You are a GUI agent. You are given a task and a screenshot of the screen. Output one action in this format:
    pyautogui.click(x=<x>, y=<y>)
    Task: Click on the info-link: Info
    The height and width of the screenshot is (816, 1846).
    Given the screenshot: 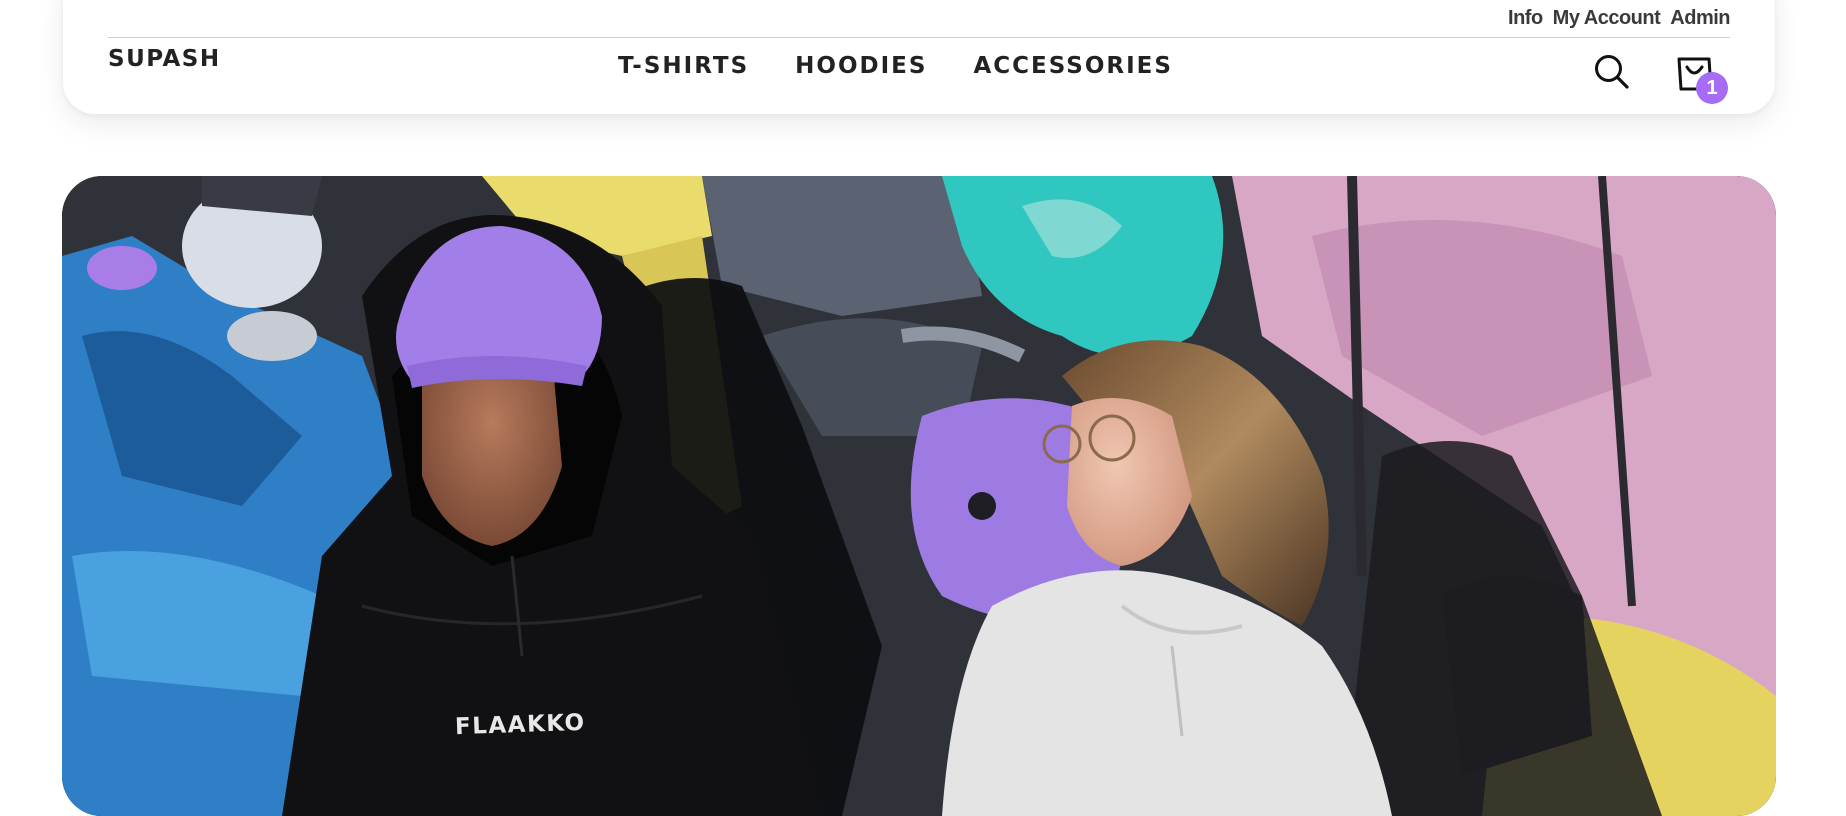 What is the action you would take?
    pyautogui.click(x=1525, y=18)
    